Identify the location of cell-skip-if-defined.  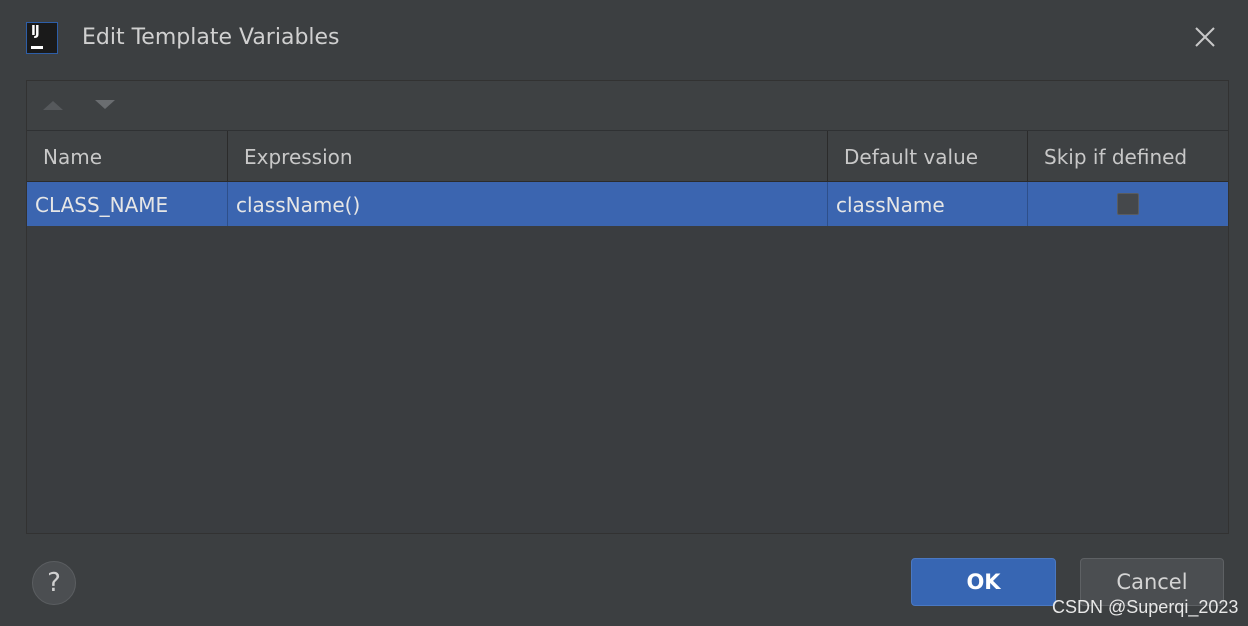
(1128, 204).